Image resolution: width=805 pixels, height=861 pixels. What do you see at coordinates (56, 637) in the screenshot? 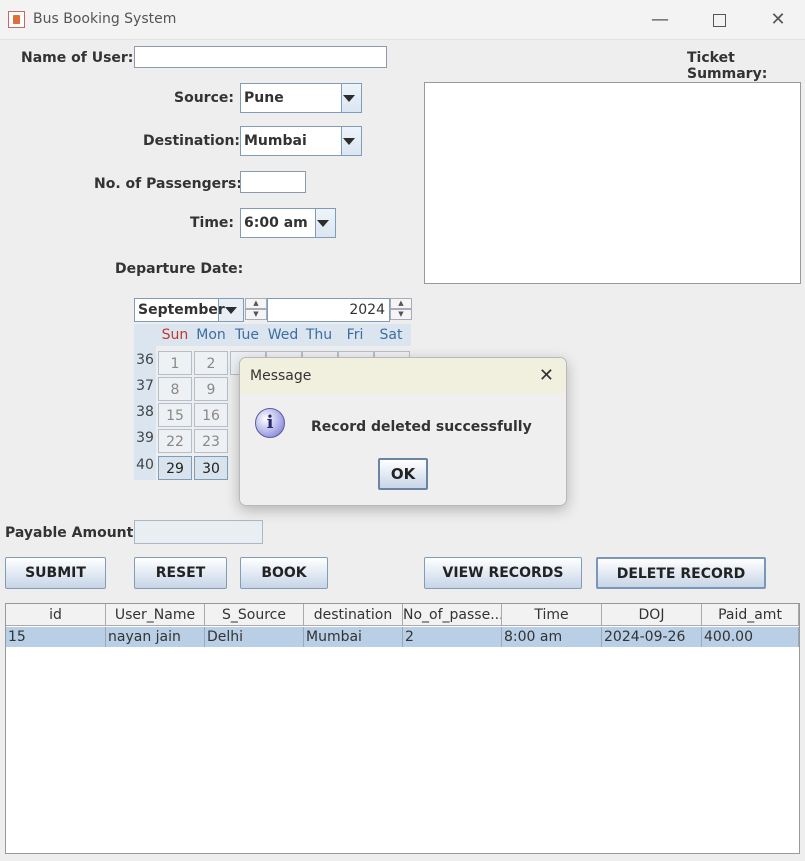
I see `table-cell: 15` at bounding box center [56, 637].